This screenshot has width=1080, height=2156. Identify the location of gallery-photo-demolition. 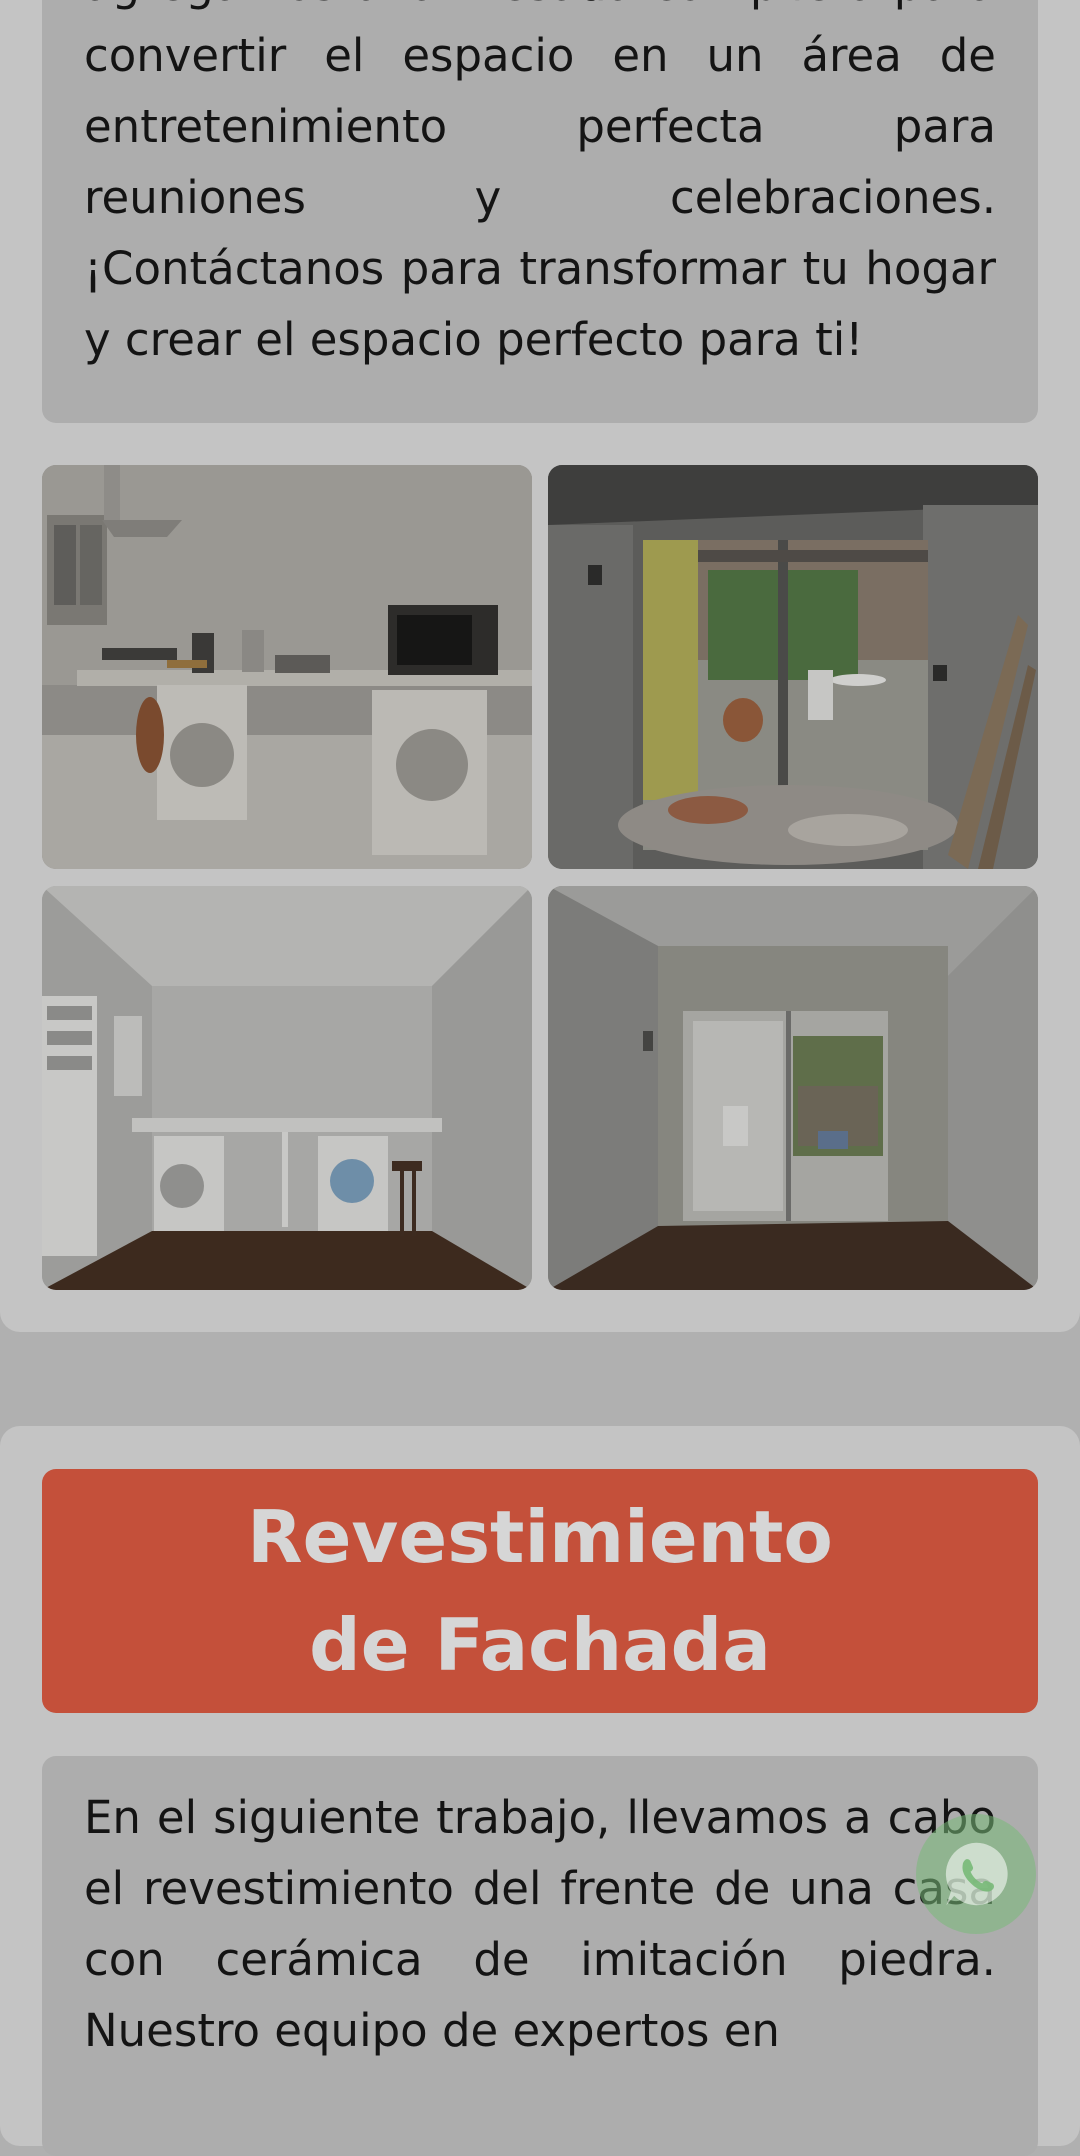
(793, 667).